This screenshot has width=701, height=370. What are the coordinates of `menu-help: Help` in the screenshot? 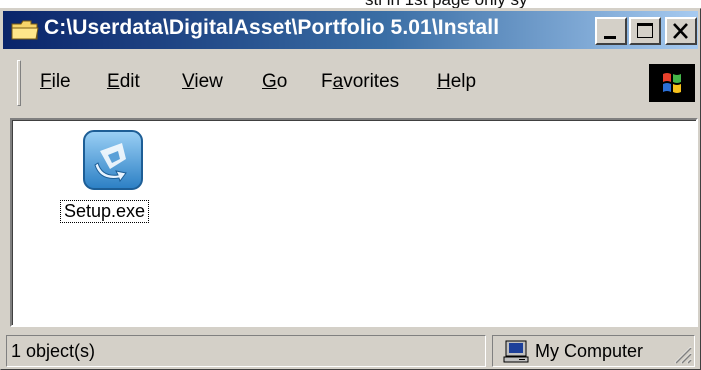 It's located at (456, 82).